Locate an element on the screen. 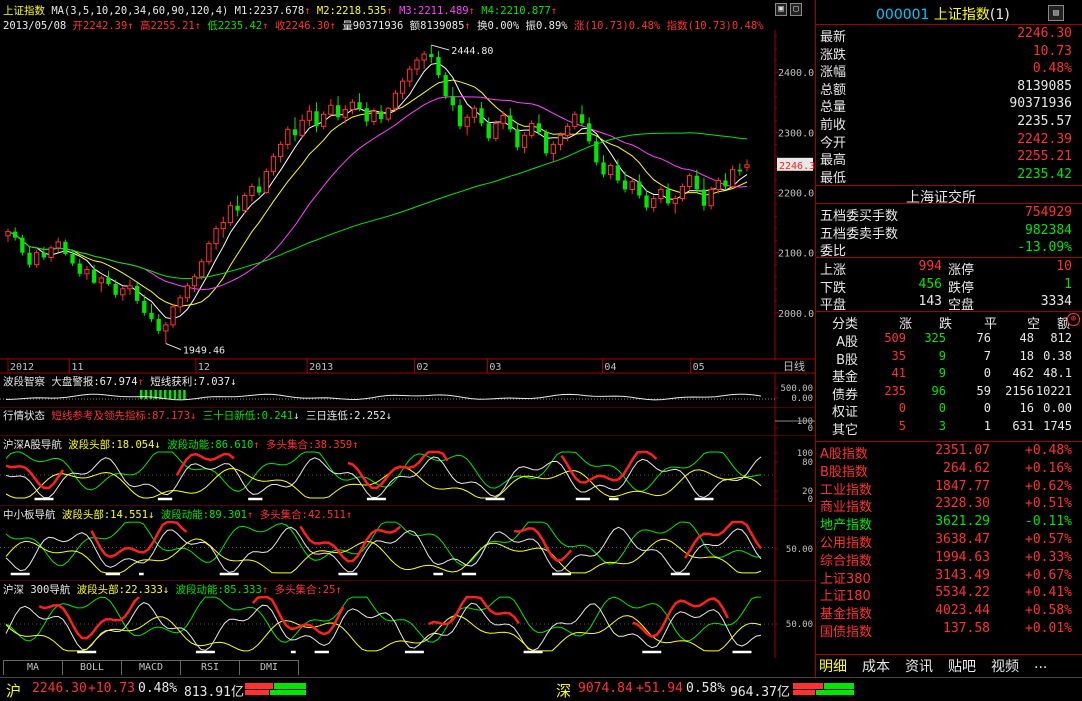  index-row: 工业指数 1847.77 +0.62% is located at coordinates (947, 488).